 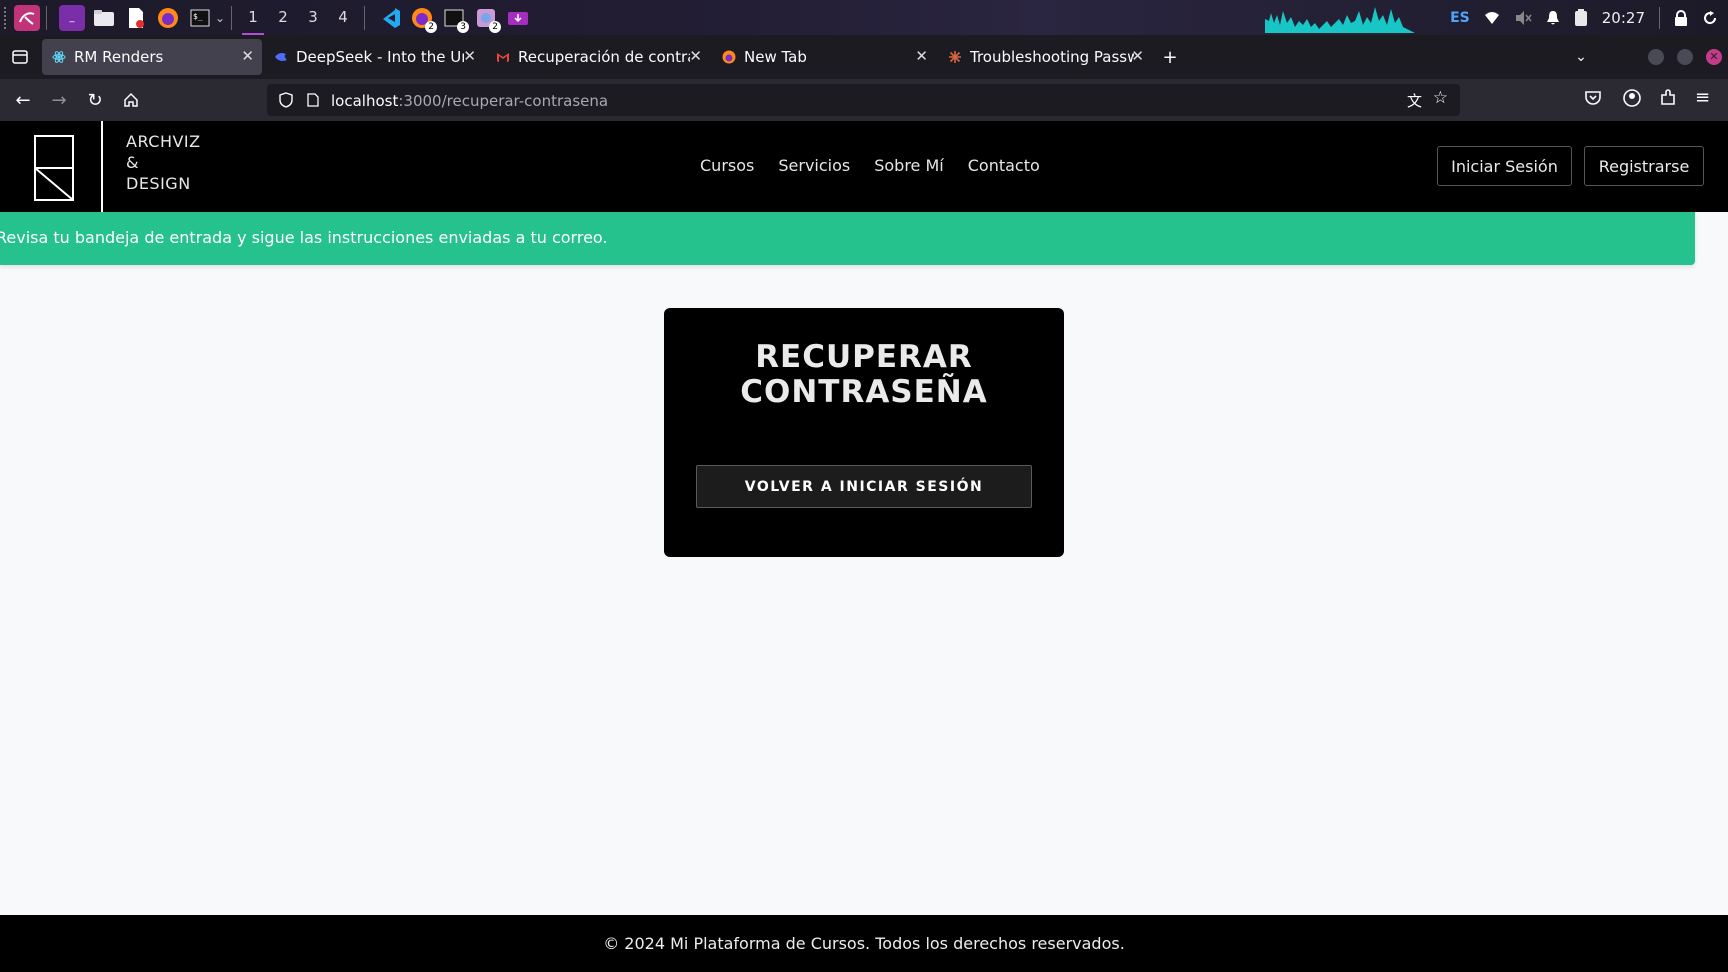 I want to click on workspace-4: 4, so click(x=343, y=17).